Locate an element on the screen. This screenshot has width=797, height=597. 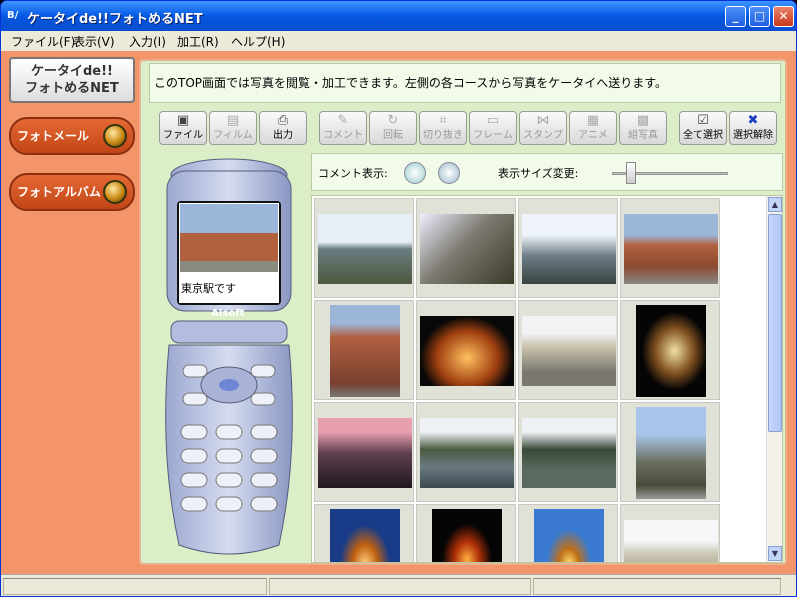
phone-body-icon is located at coordinates (229, 356).